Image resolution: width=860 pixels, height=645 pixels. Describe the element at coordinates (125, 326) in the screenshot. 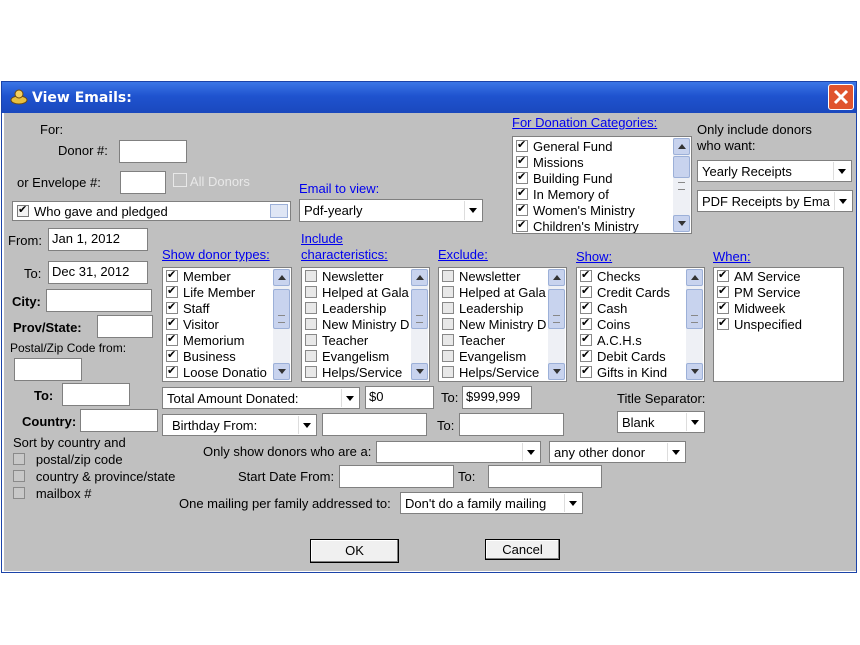

I see `prov-state-input` at that location.